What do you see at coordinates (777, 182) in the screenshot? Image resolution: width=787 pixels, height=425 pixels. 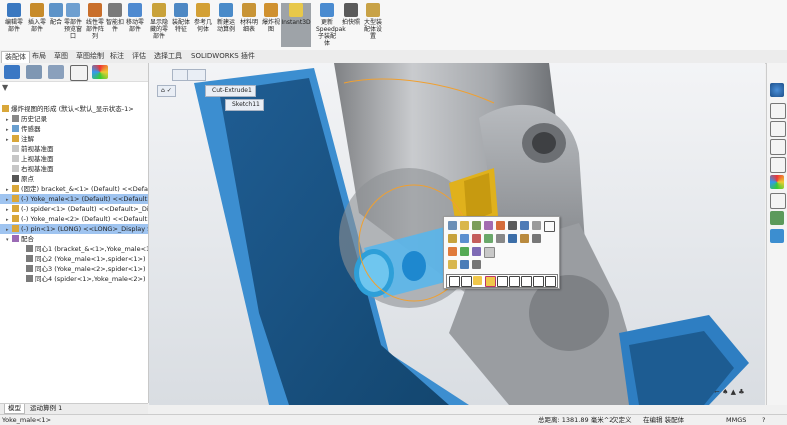 I see `appearances-scenes-icon` at bounding box center [777, 182].